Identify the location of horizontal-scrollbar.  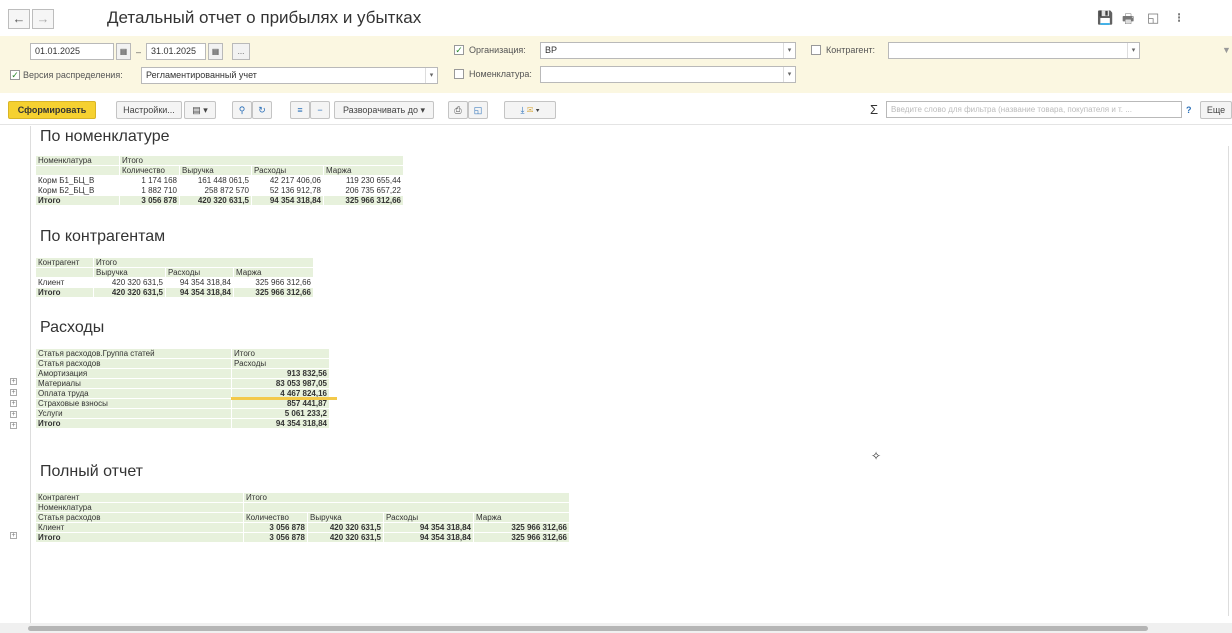
(616, 628).